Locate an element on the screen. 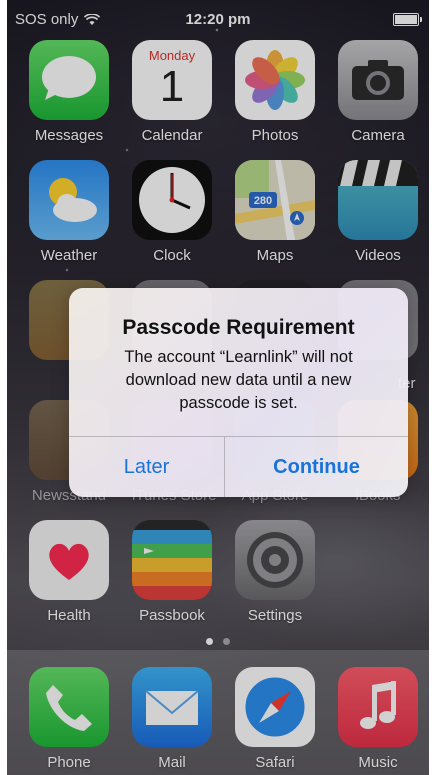 The height and width of the screenshot is (775, 436). continue-button: Continue is located at coordinates (316, 467).